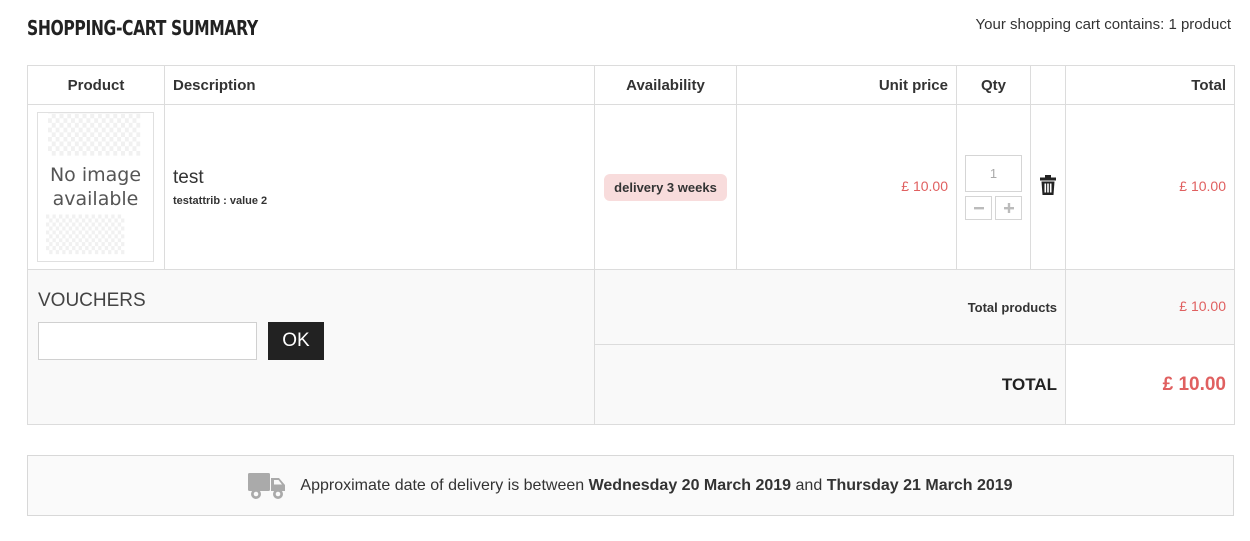 Image resolution: width=1250 pixels, height=541 pixels. What do you see at coordinates (296, 341) in the screenshot?
I see `voucher-ok-button: OK` at bounding box center [296, 341].